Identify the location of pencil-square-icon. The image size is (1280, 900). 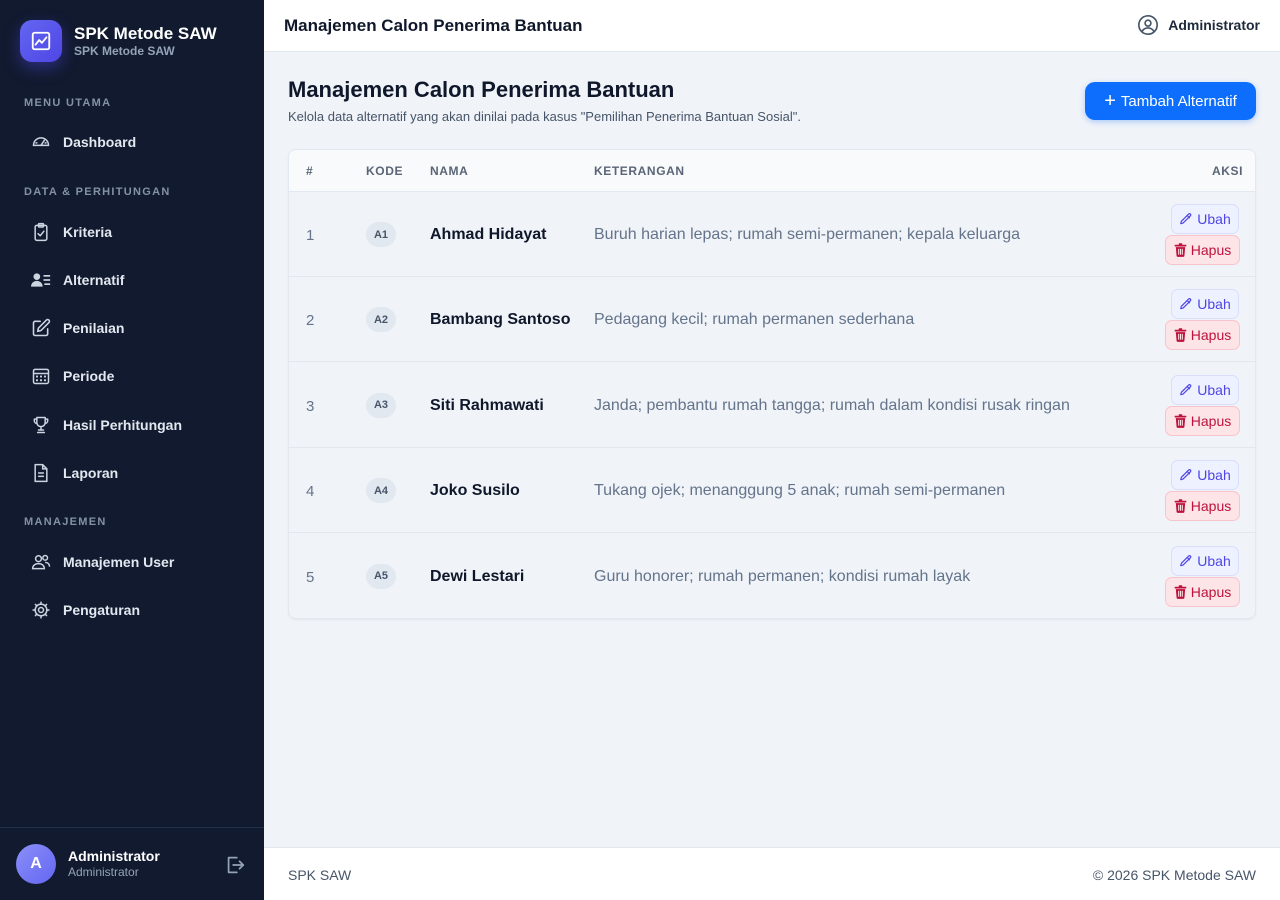
(41, 328).